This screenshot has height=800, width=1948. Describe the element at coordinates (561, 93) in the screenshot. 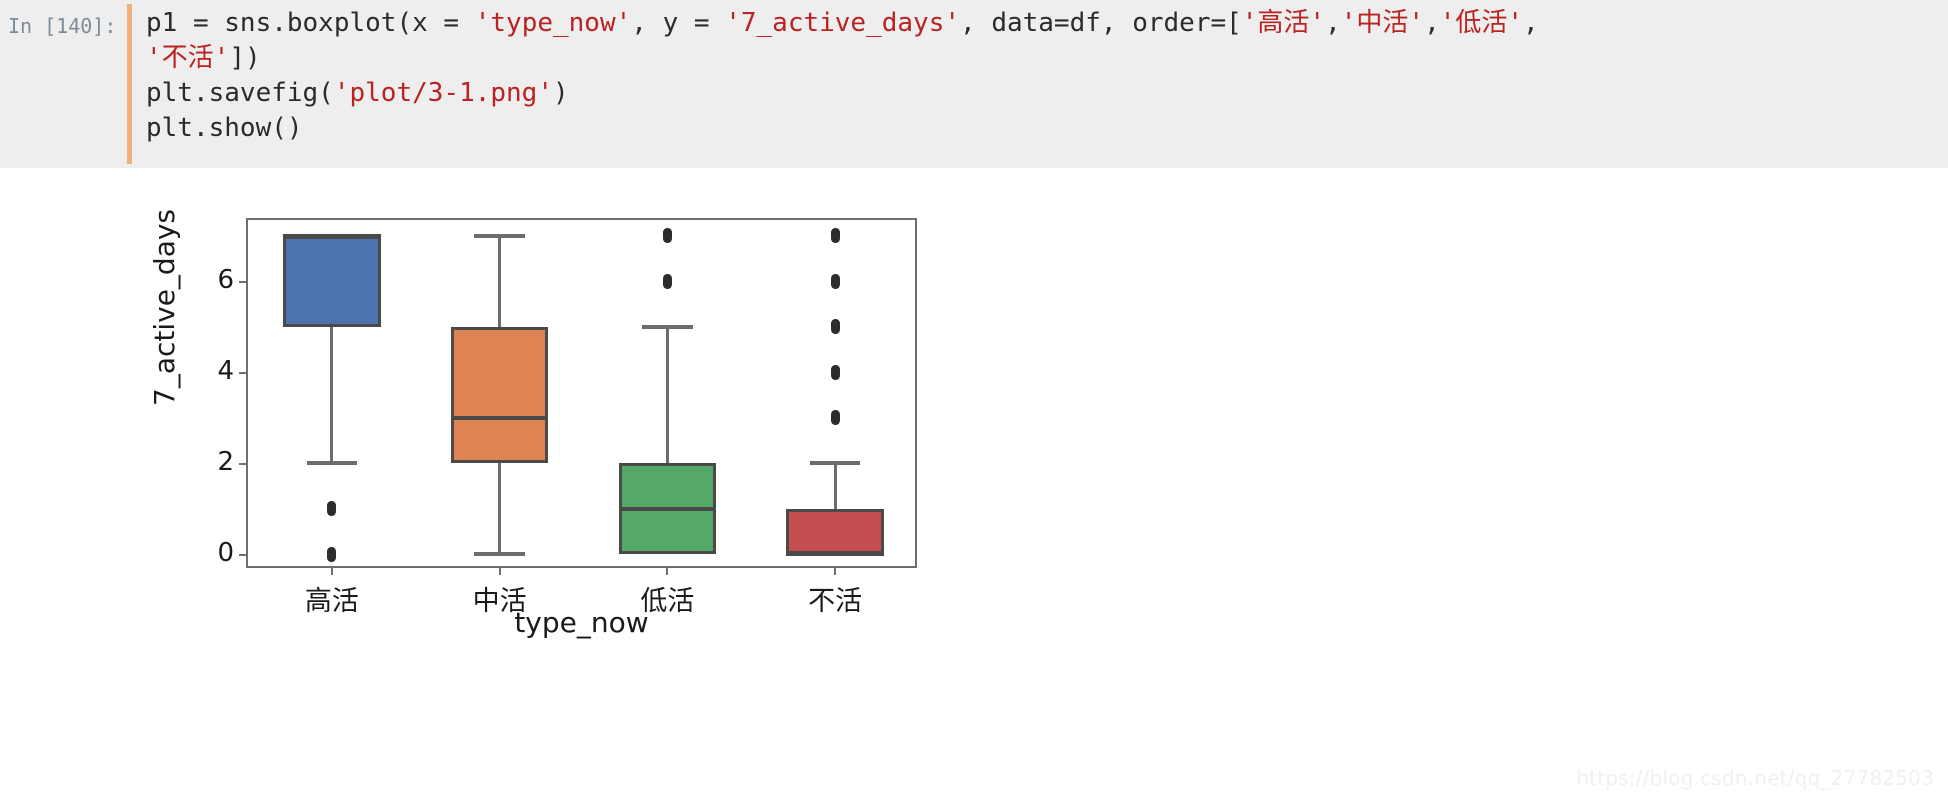

I see `code-token: )` at that location.